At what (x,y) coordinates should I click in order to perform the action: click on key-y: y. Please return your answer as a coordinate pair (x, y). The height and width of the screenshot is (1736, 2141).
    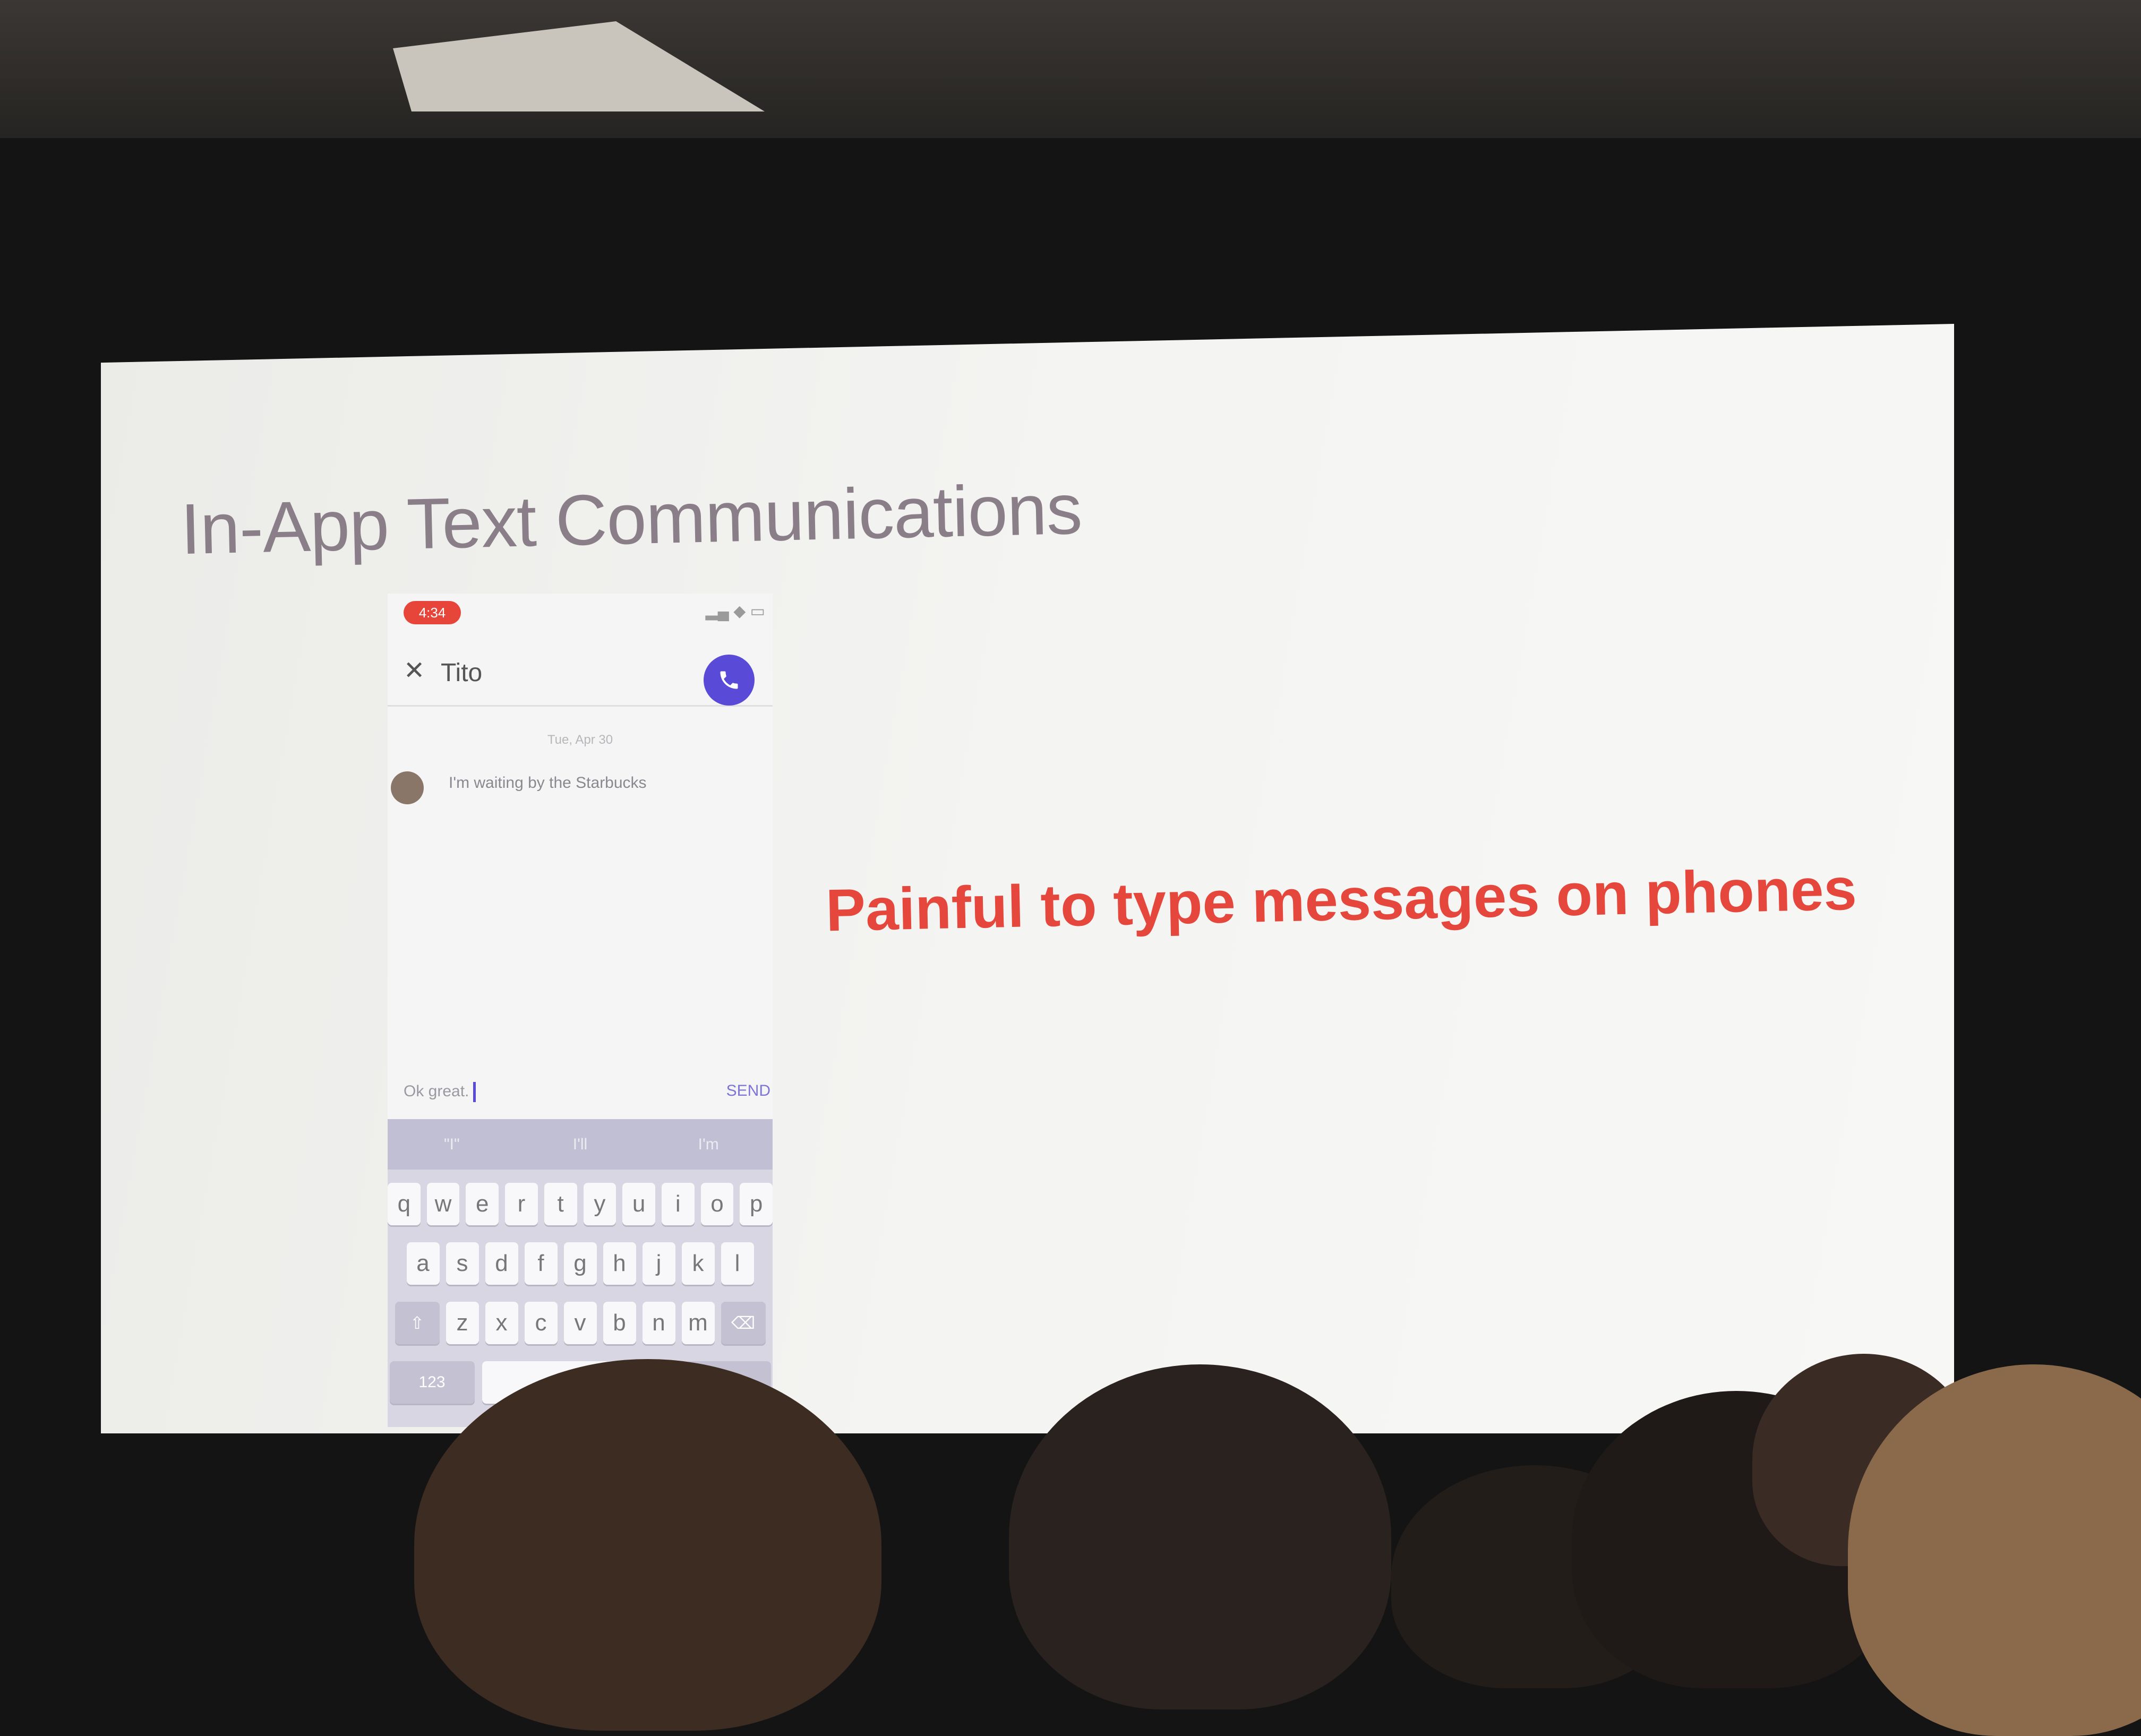
    Looking at the image, I should click on (599, 1204).